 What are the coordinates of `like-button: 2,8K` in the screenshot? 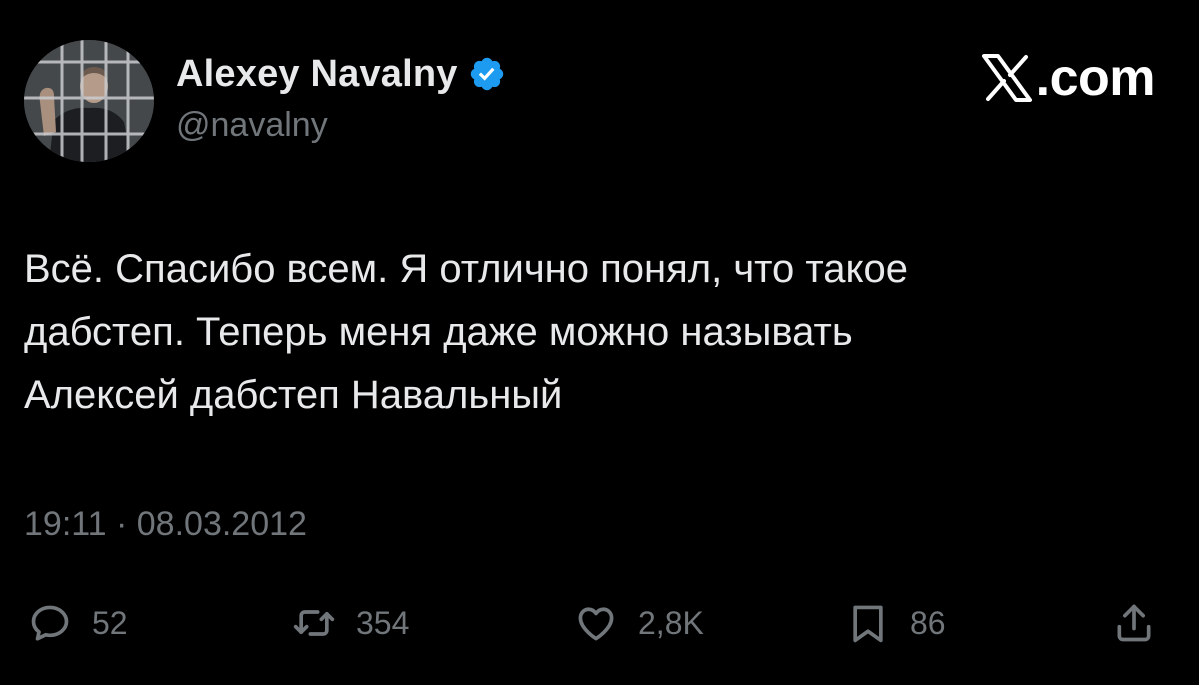 It's located at (639, 623).